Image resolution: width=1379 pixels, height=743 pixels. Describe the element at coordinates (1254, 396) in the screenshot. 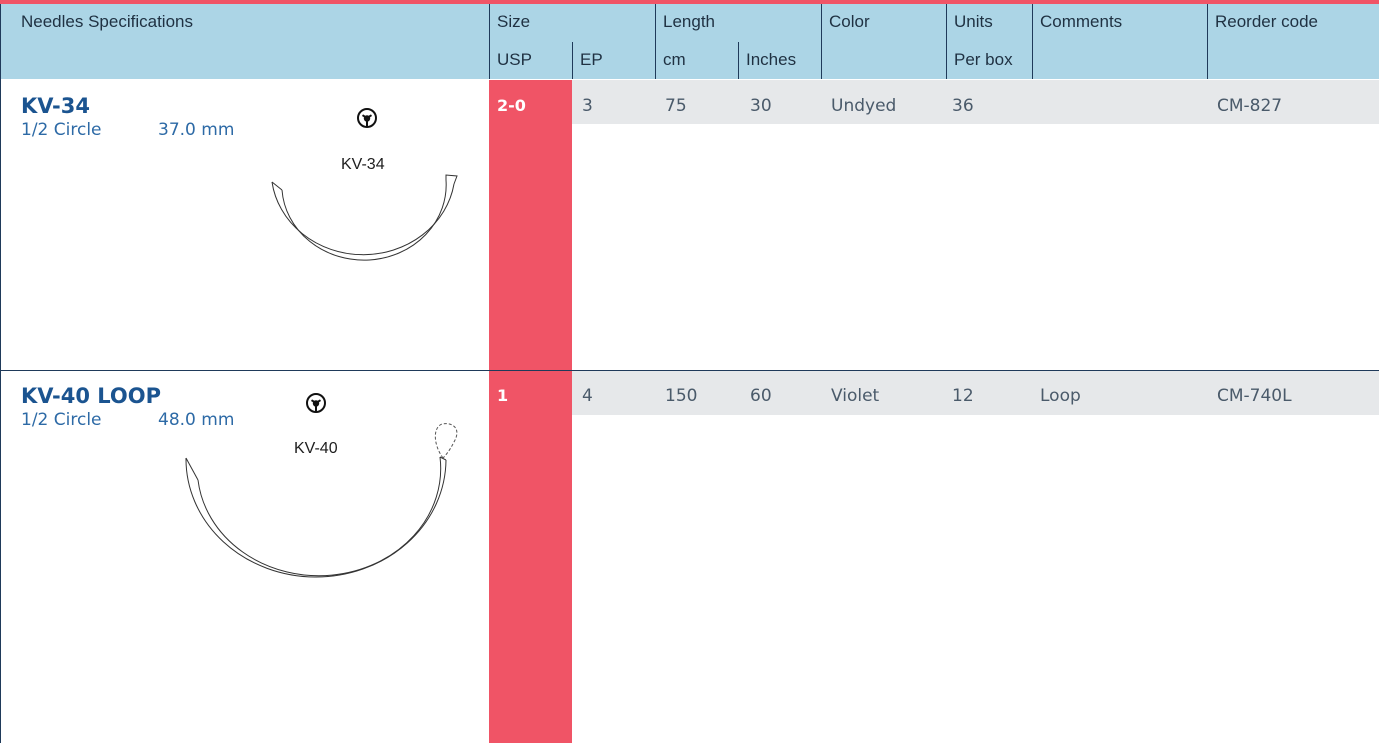

I see `reorder-code-value: CM-740L` at that location.